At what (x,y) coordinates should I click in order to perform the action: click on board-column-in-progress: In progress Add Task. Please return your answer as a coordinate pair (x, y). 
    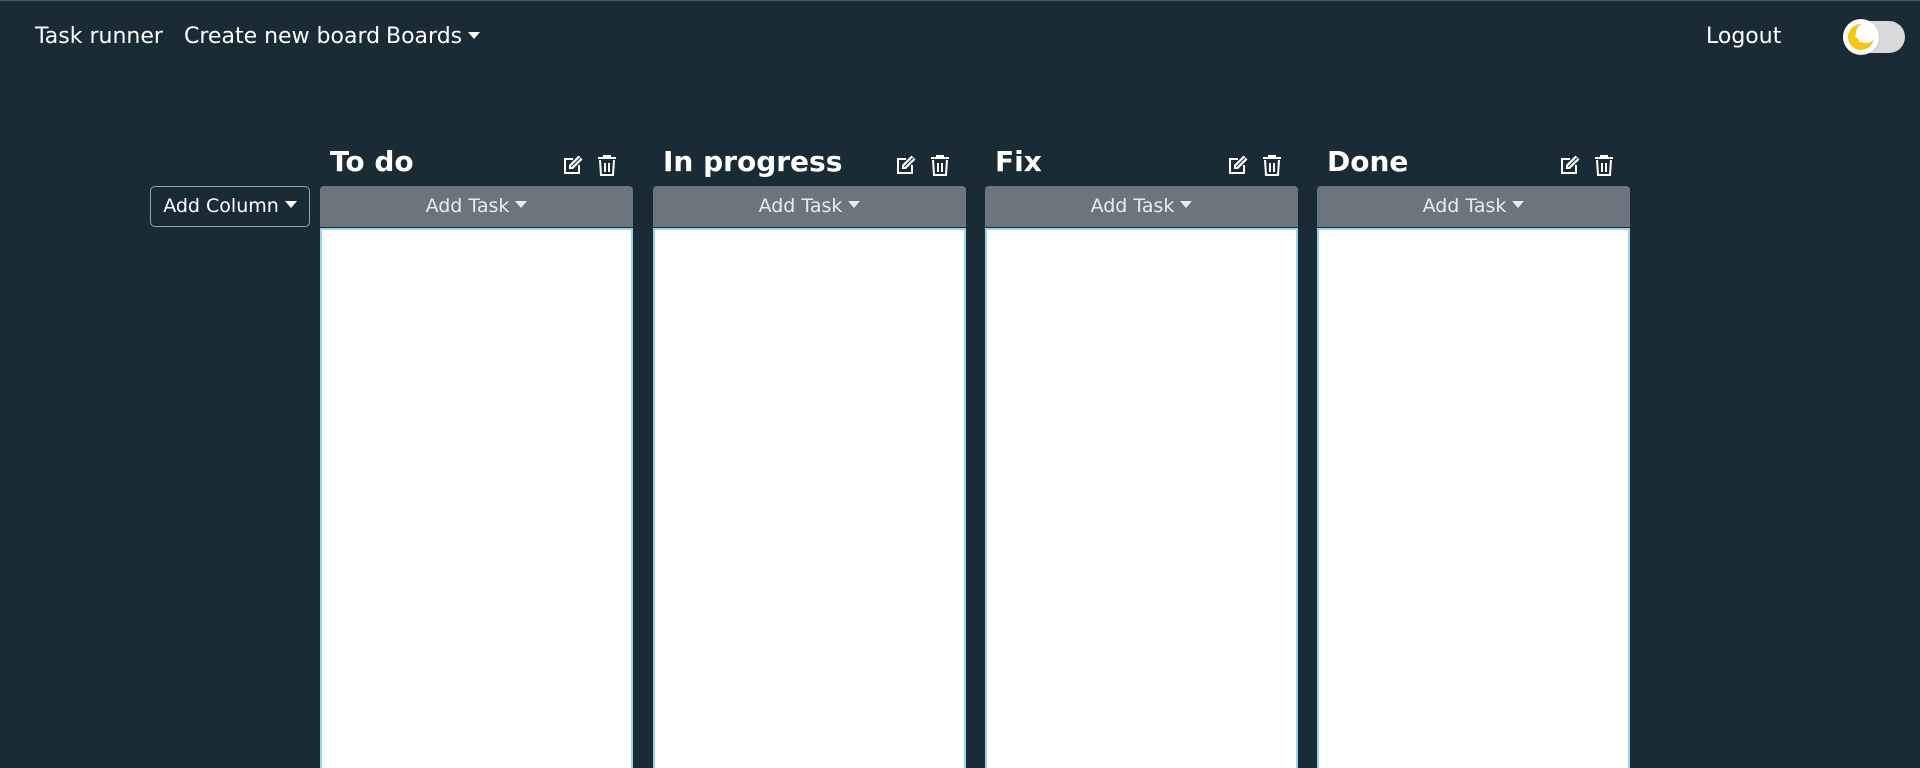
    Looking at the image, I should click on (809, 454).